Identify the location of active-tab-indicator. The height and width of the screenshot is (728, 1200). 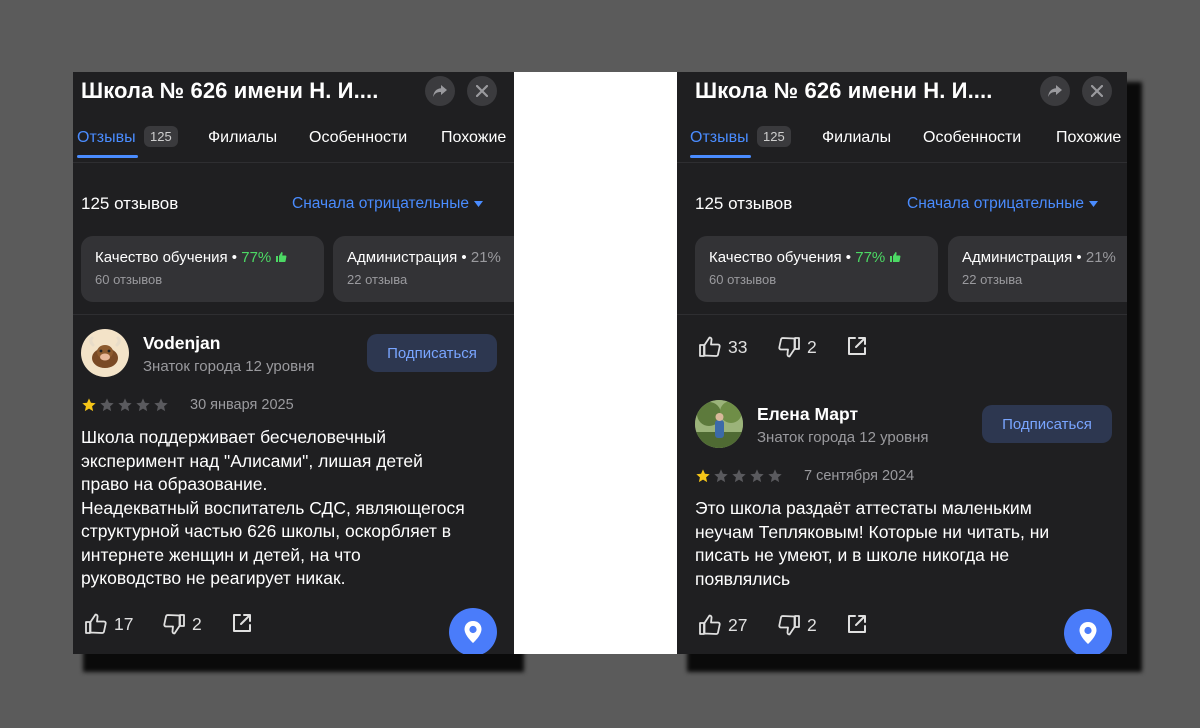
(107, 156).